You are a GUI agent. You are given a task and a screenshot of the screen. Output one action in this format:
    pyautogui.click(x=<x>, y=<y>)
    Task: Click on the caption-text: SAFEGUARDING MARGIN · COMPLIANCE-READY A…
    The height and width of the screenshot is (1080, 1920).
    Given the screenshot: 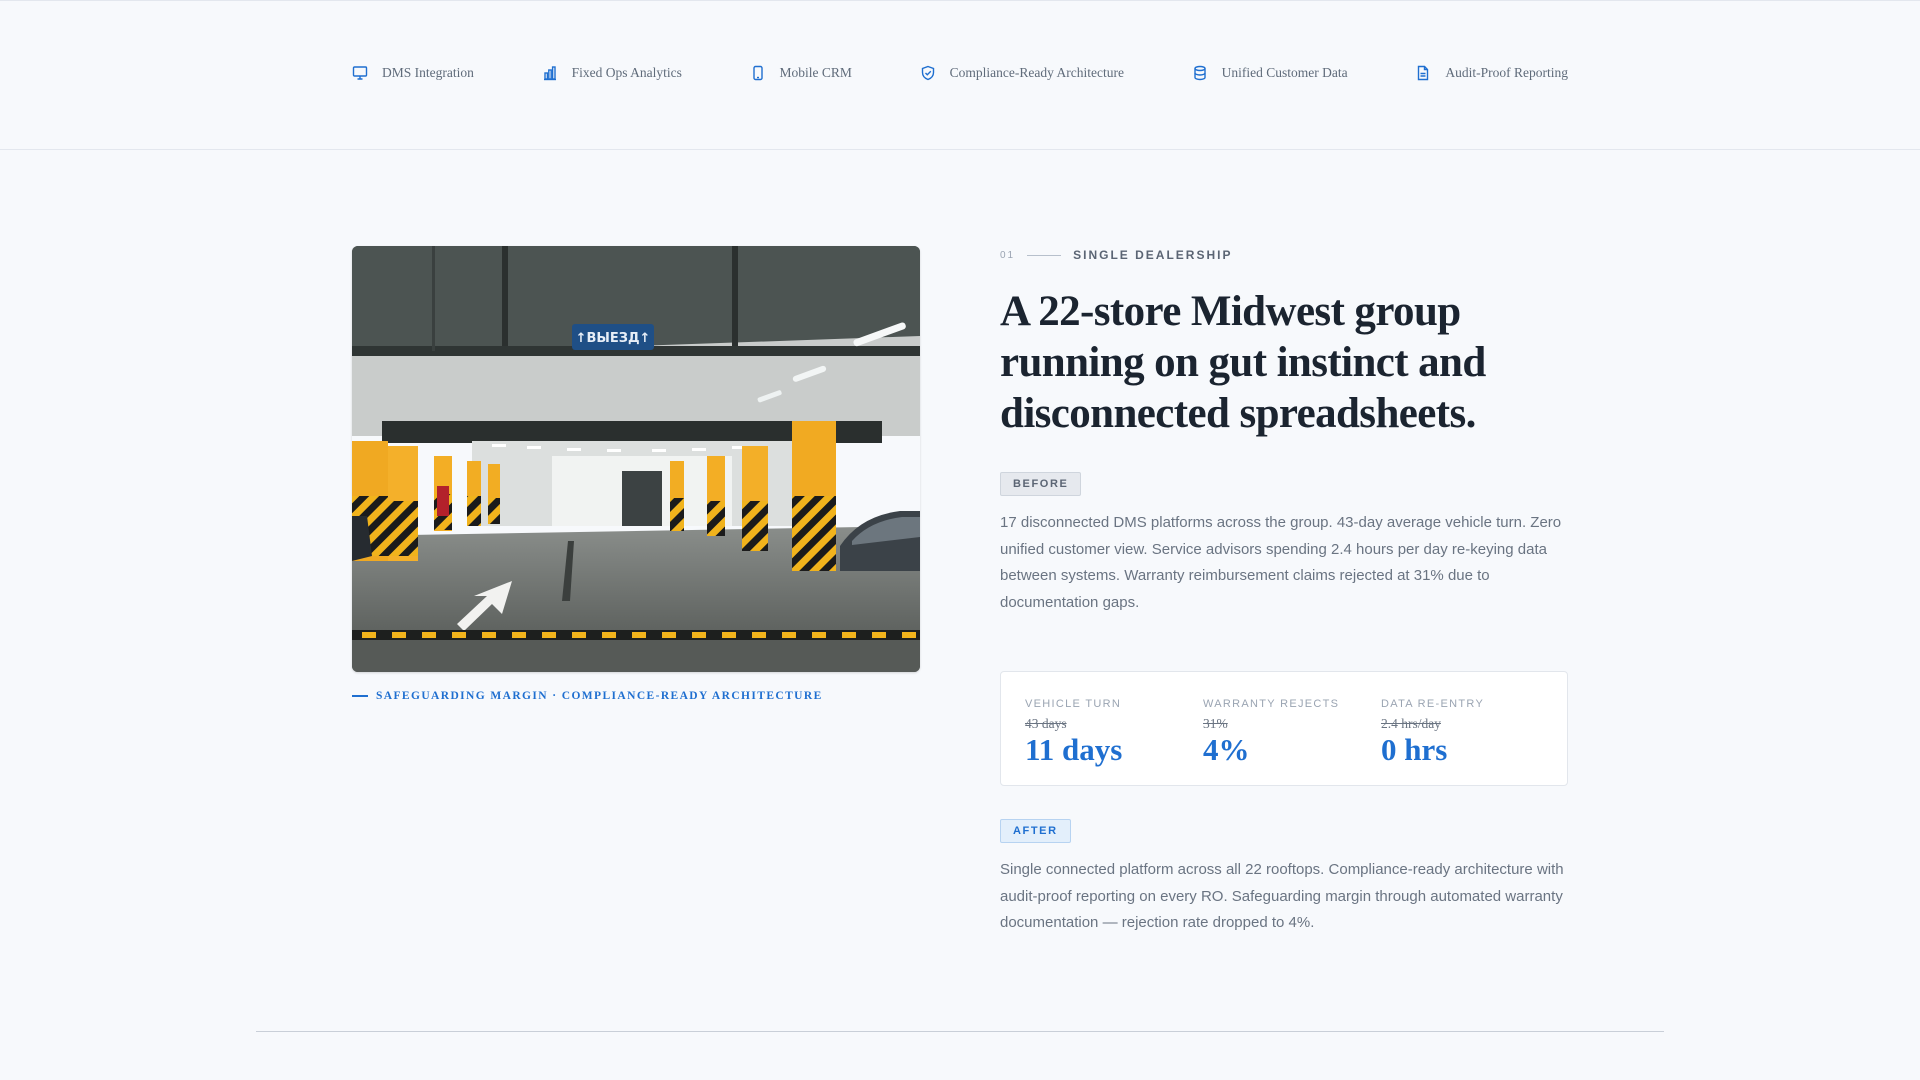 What is the action you would take?
    pyautogui.click(x=599, y=696)
    